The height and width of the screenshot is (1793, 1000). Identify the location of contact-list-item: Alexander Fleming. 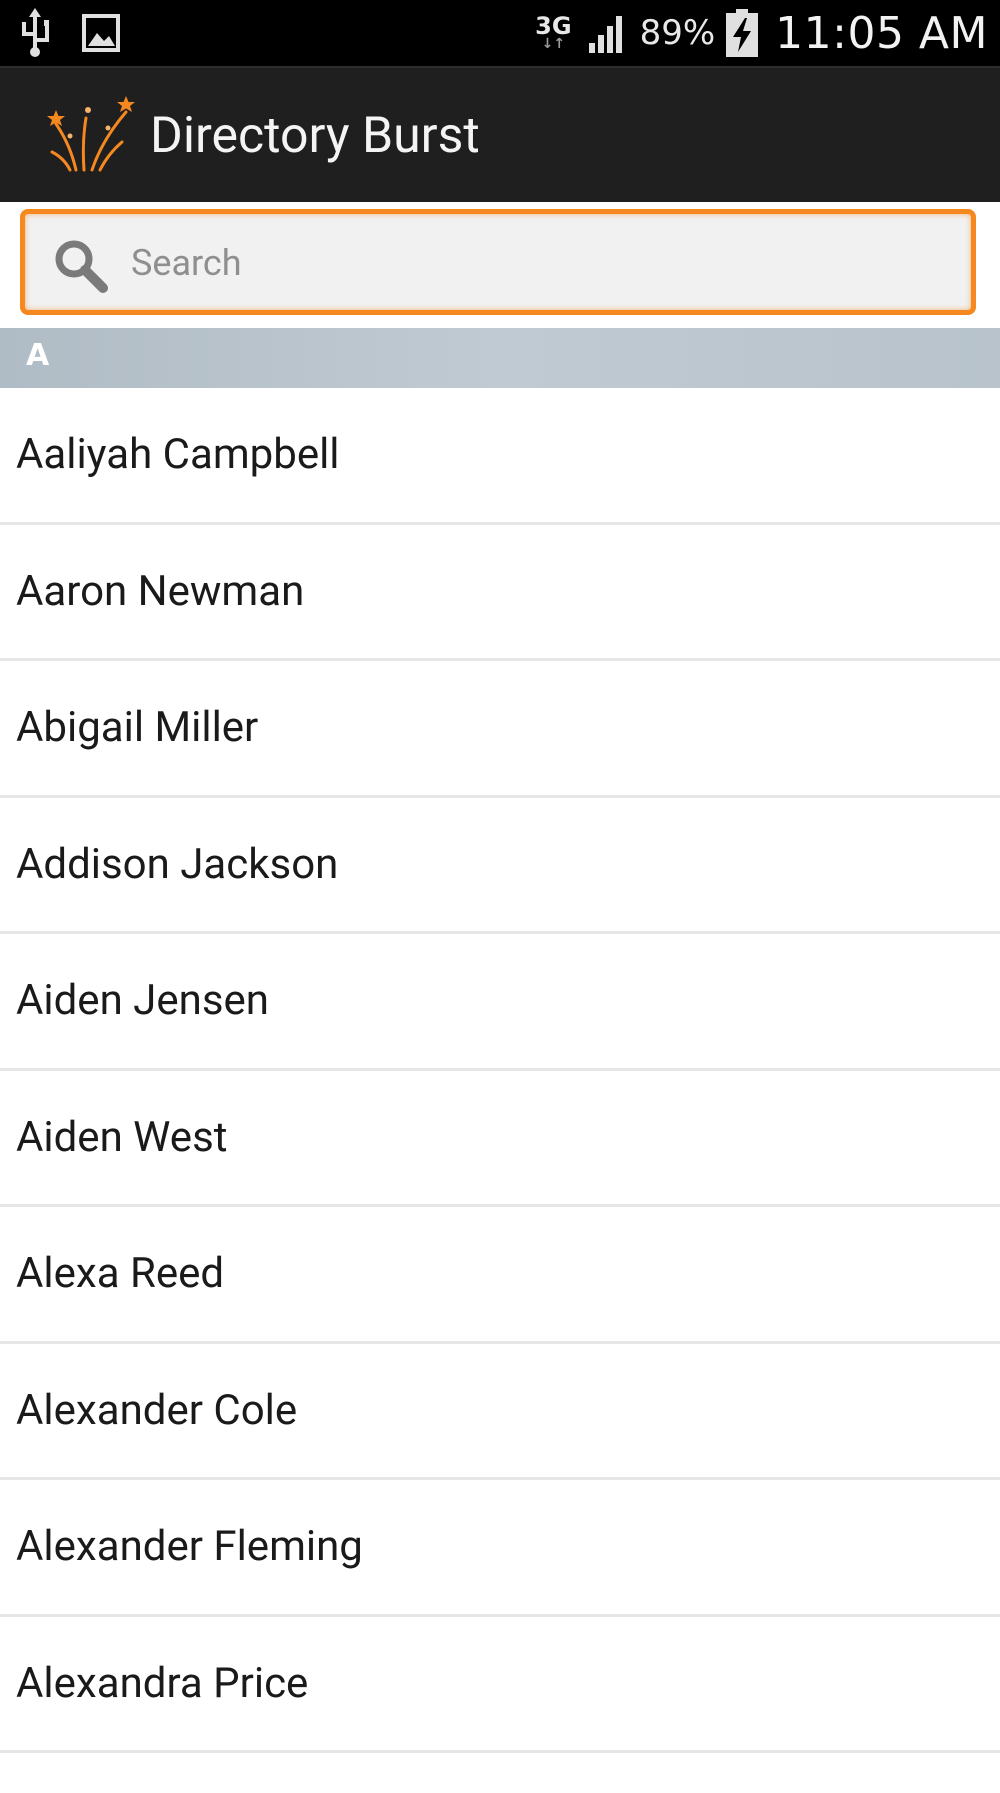
(500, 1548).